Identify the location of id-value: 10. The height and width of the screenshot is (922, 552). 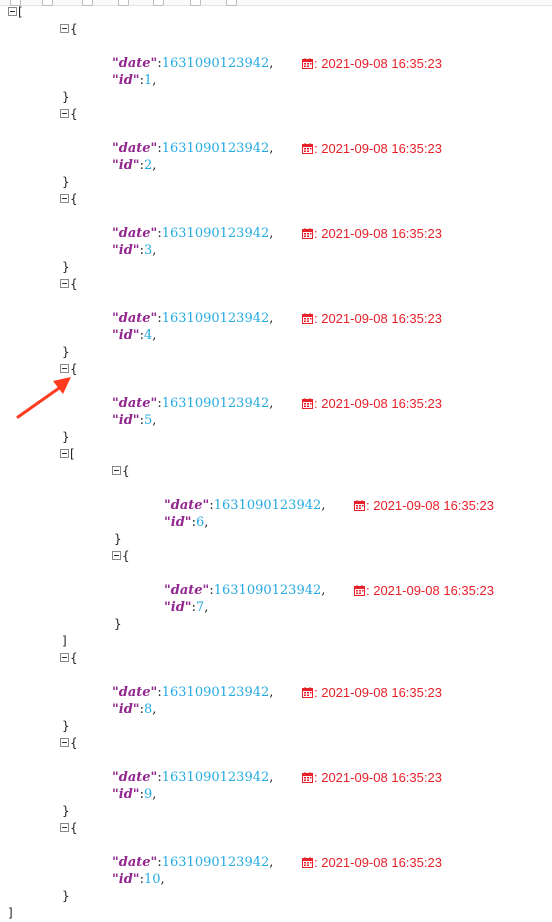
(152, 879).